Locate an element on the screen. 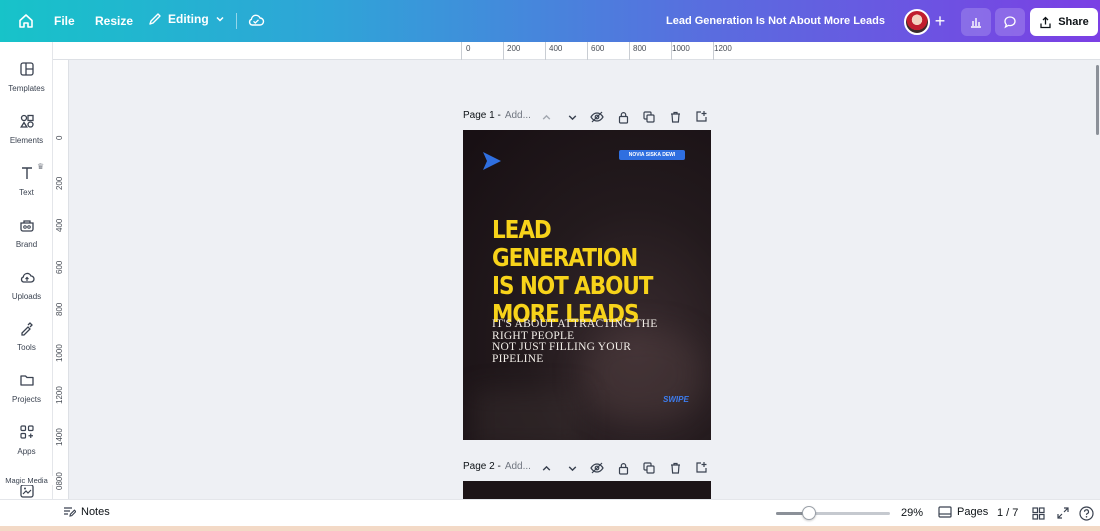 This screenshot has width=1100, height=531. editing-label: Editing is located at coordinates (188, 19).